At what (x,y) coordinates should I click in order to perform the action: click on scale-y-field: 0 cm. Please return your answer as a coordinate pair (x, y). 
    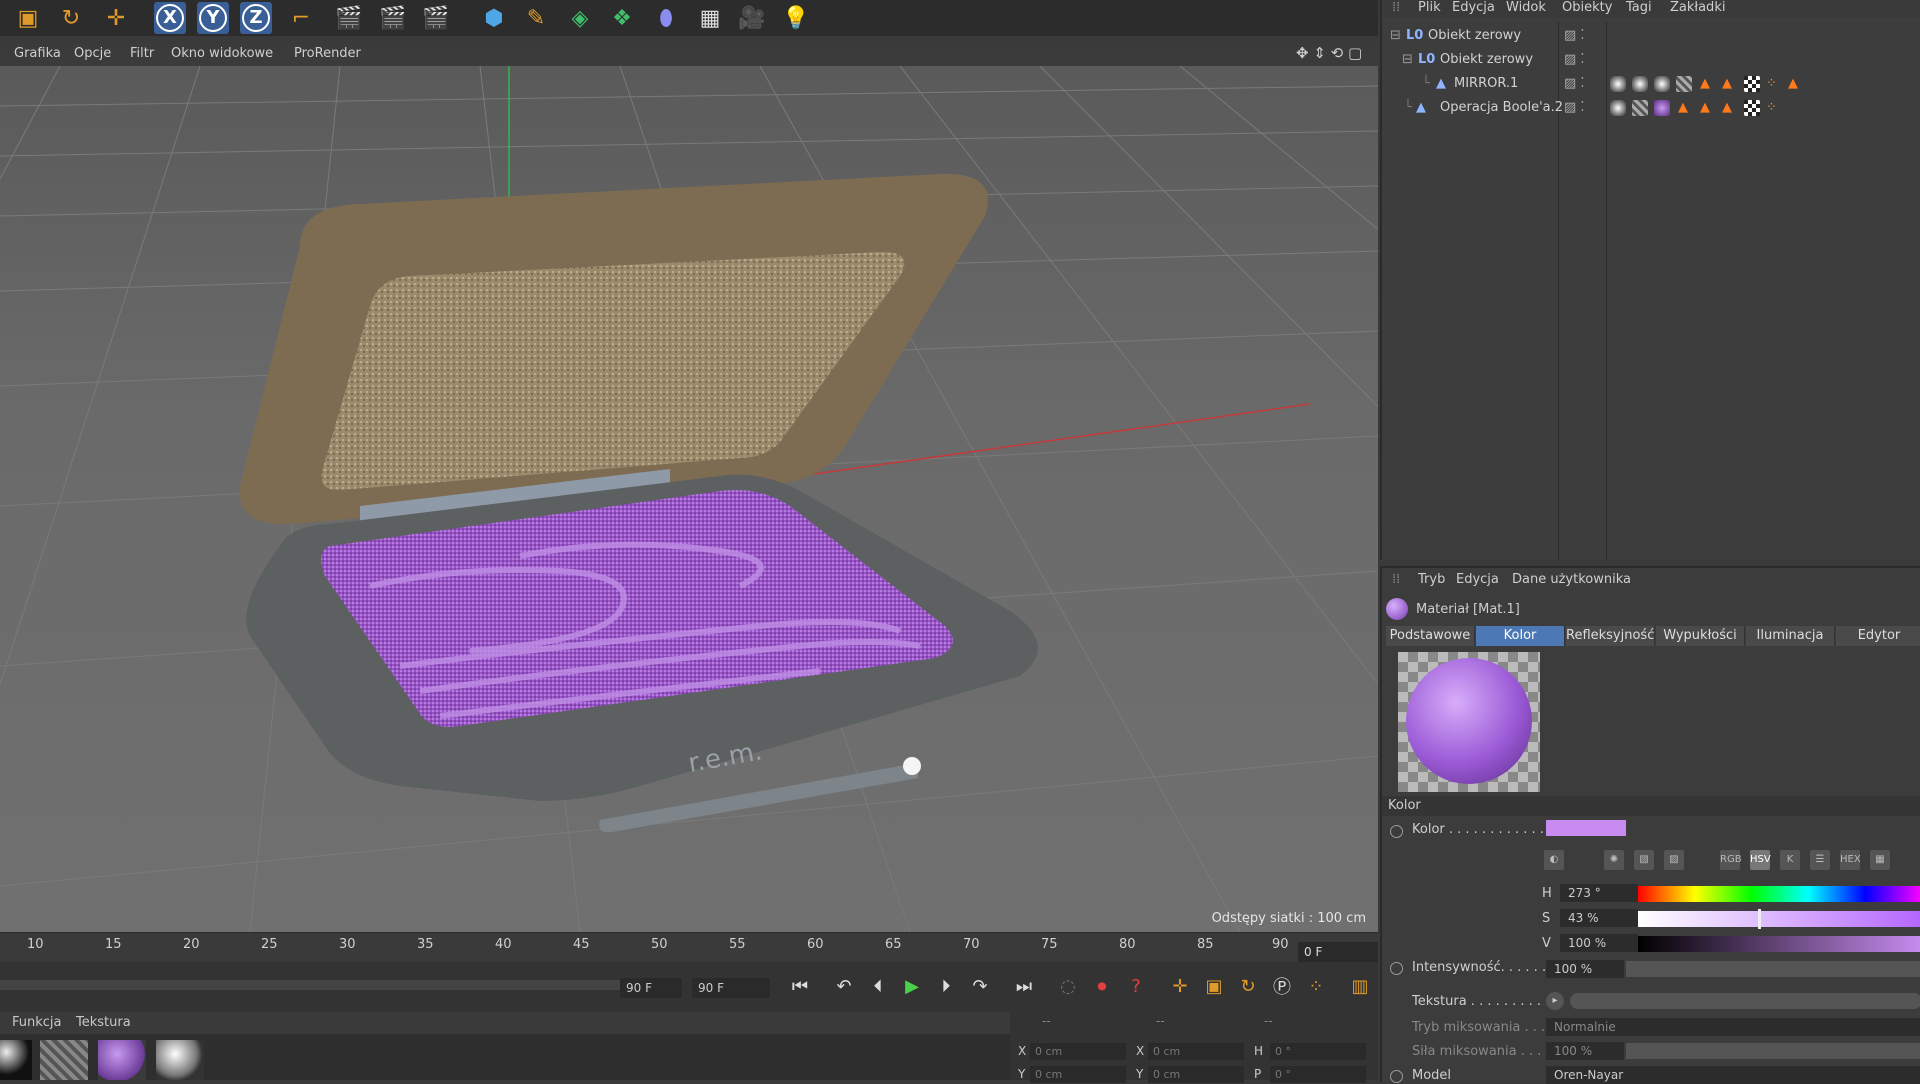
    Looking at the image, I should click on (1196, 1074).